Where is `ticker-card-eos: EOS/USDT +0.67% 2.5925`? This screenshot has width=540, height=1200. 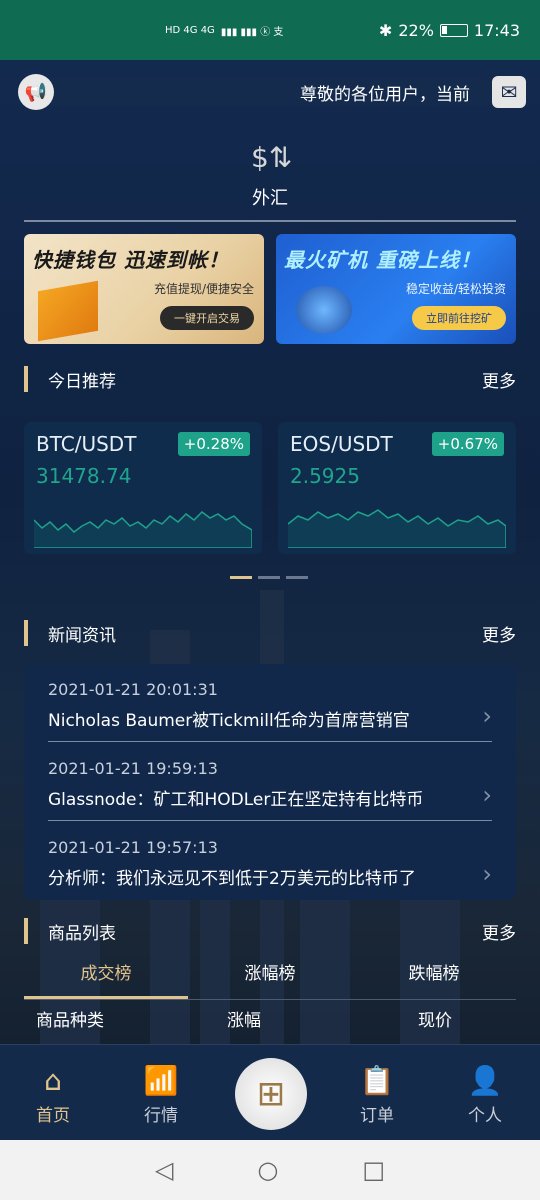
ticker-card-eos: EOS/USDT +0.67% 2.5925 is located at coordinates (397, 488).